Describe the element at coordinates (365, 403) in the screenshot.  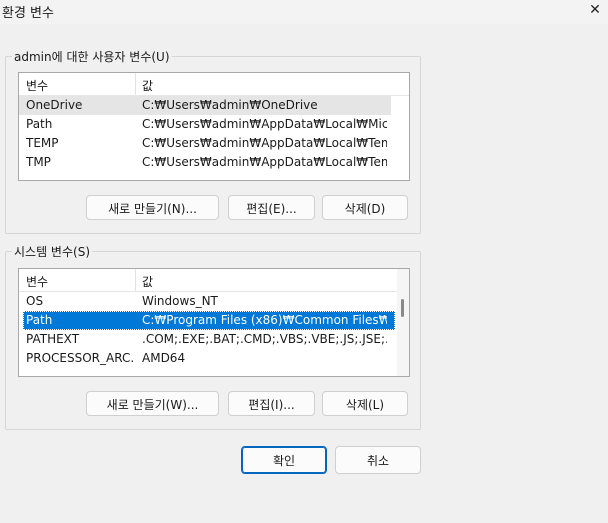
I see `system-delete-button: 삭제(L)` at that location.